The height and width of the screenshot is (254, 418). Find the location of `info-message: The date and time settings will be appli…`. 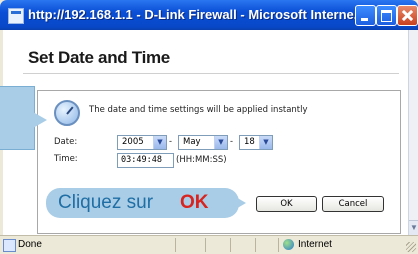

info-message: The date and time settings will be appli… is located at coordinates (198, 110).